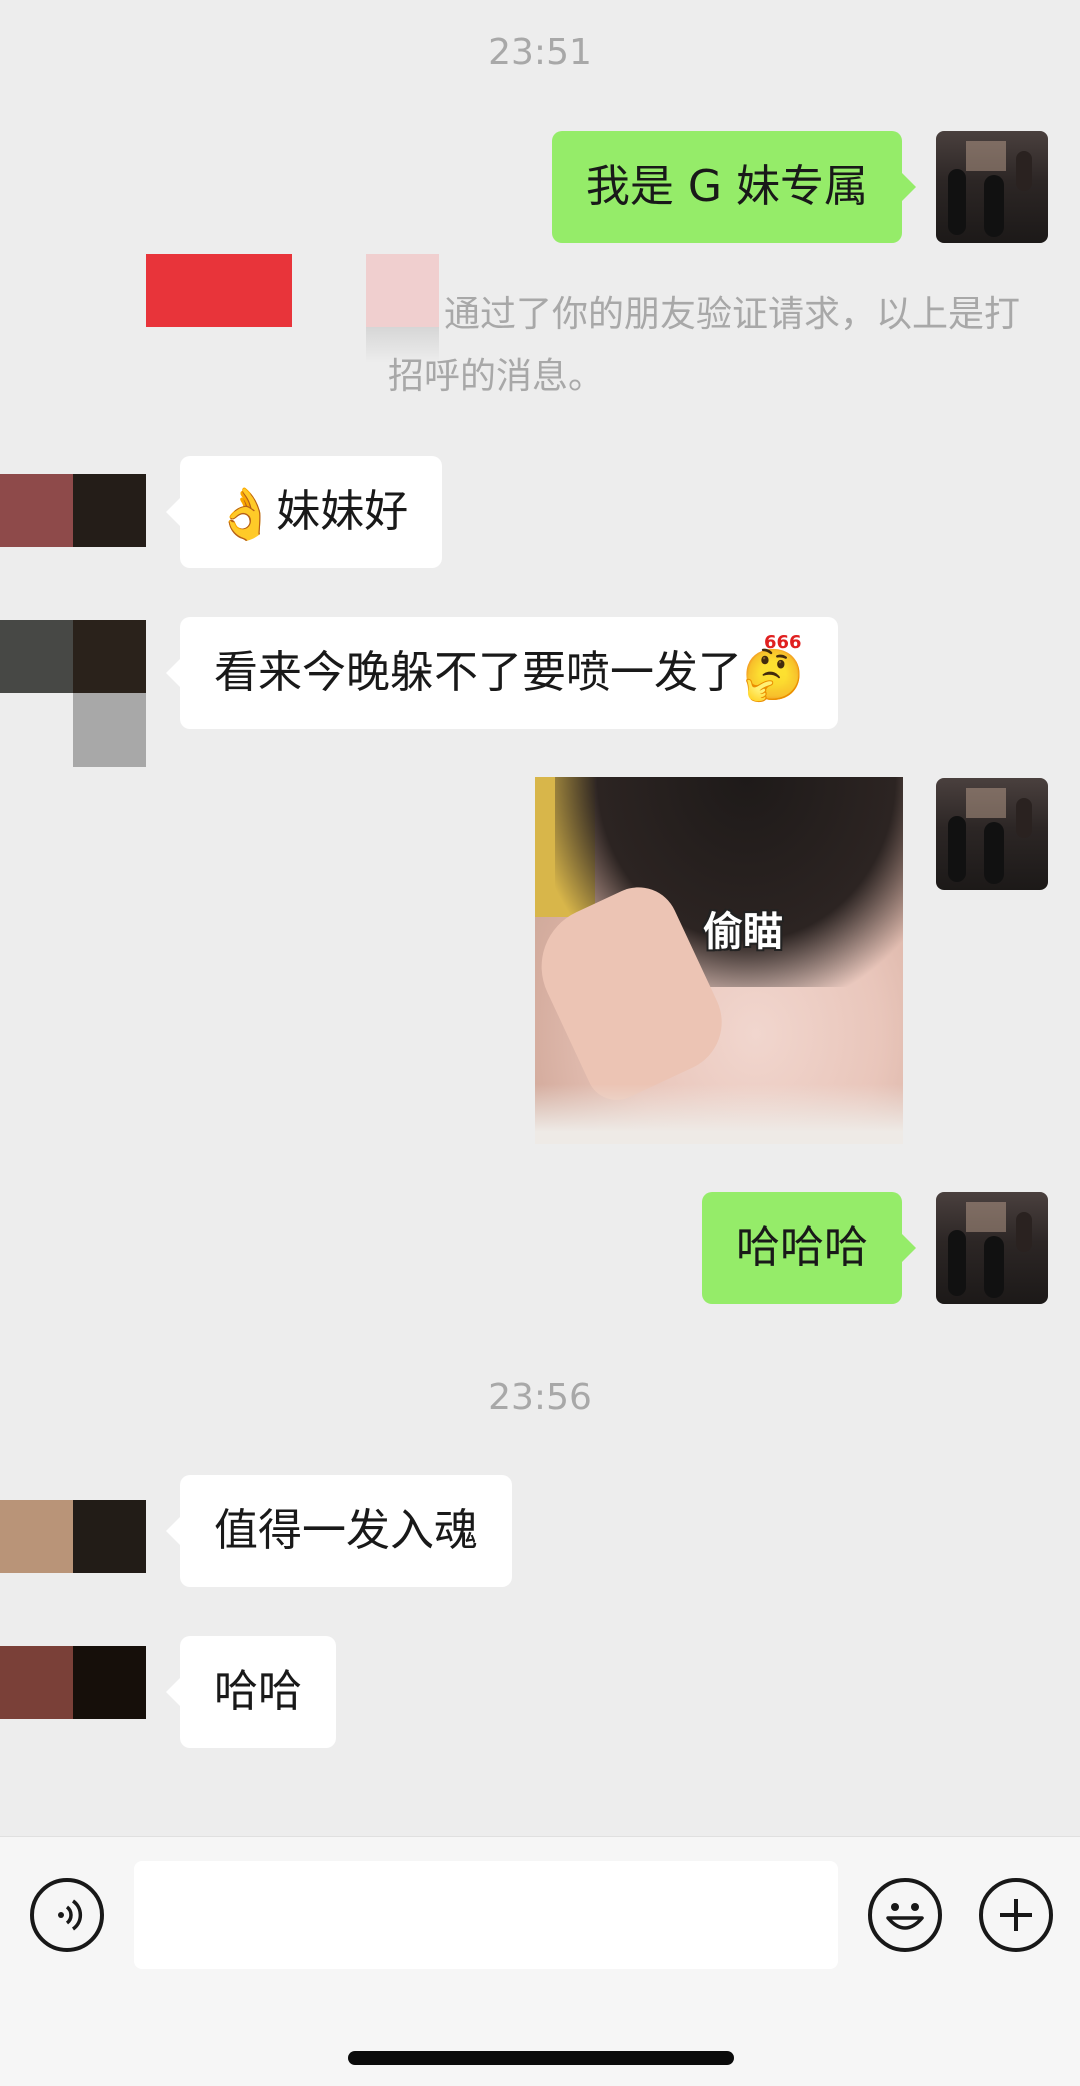 This screenshot has width=1080, height=2086. What do you see at coordinates (478, 672) in the screenshot?
I see `message-text: 看来今晚躲不了要喷一发了` at bounding box center [478, 672].